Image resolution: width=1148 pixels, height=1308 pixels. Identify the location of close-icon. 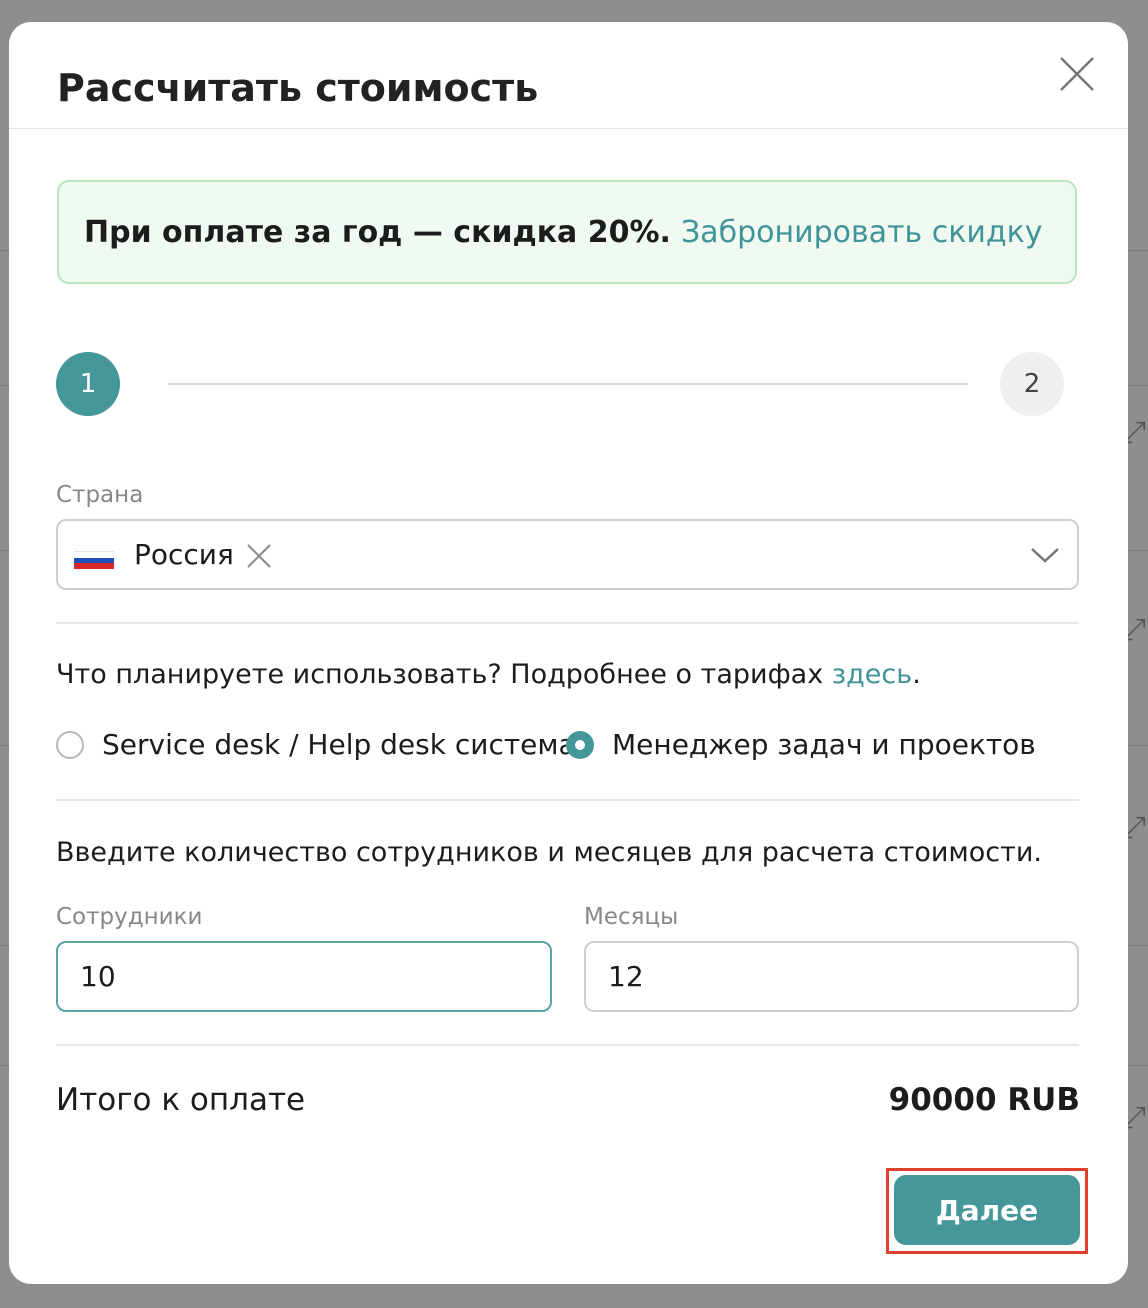
(1077, 74).